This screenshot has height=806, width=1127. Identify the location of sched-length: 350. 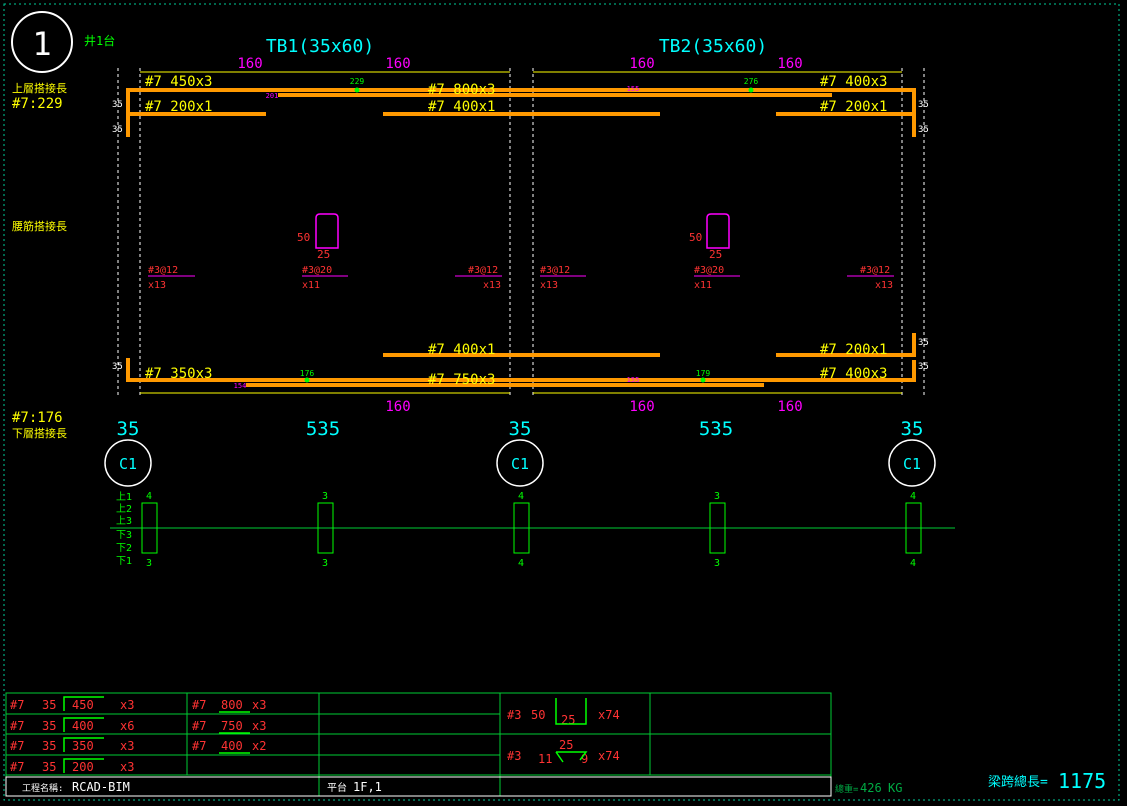
(83, 746).